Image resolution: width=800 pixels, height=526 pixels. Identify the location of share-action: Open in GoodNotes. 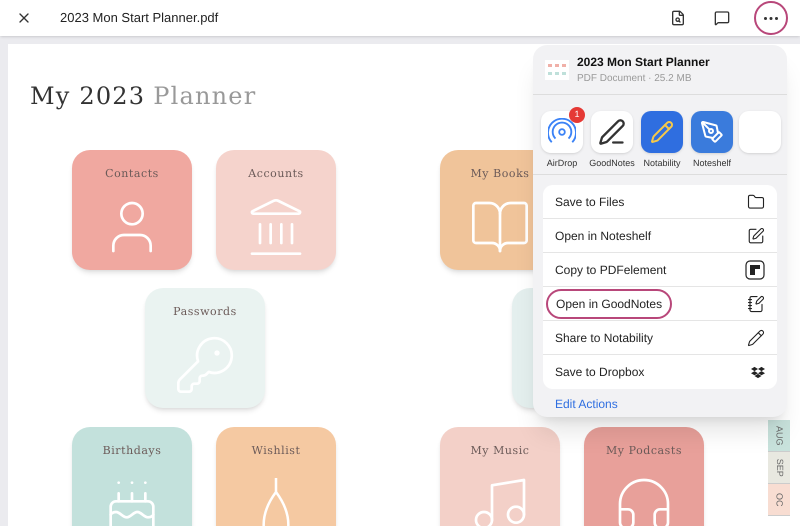
(660, 304).